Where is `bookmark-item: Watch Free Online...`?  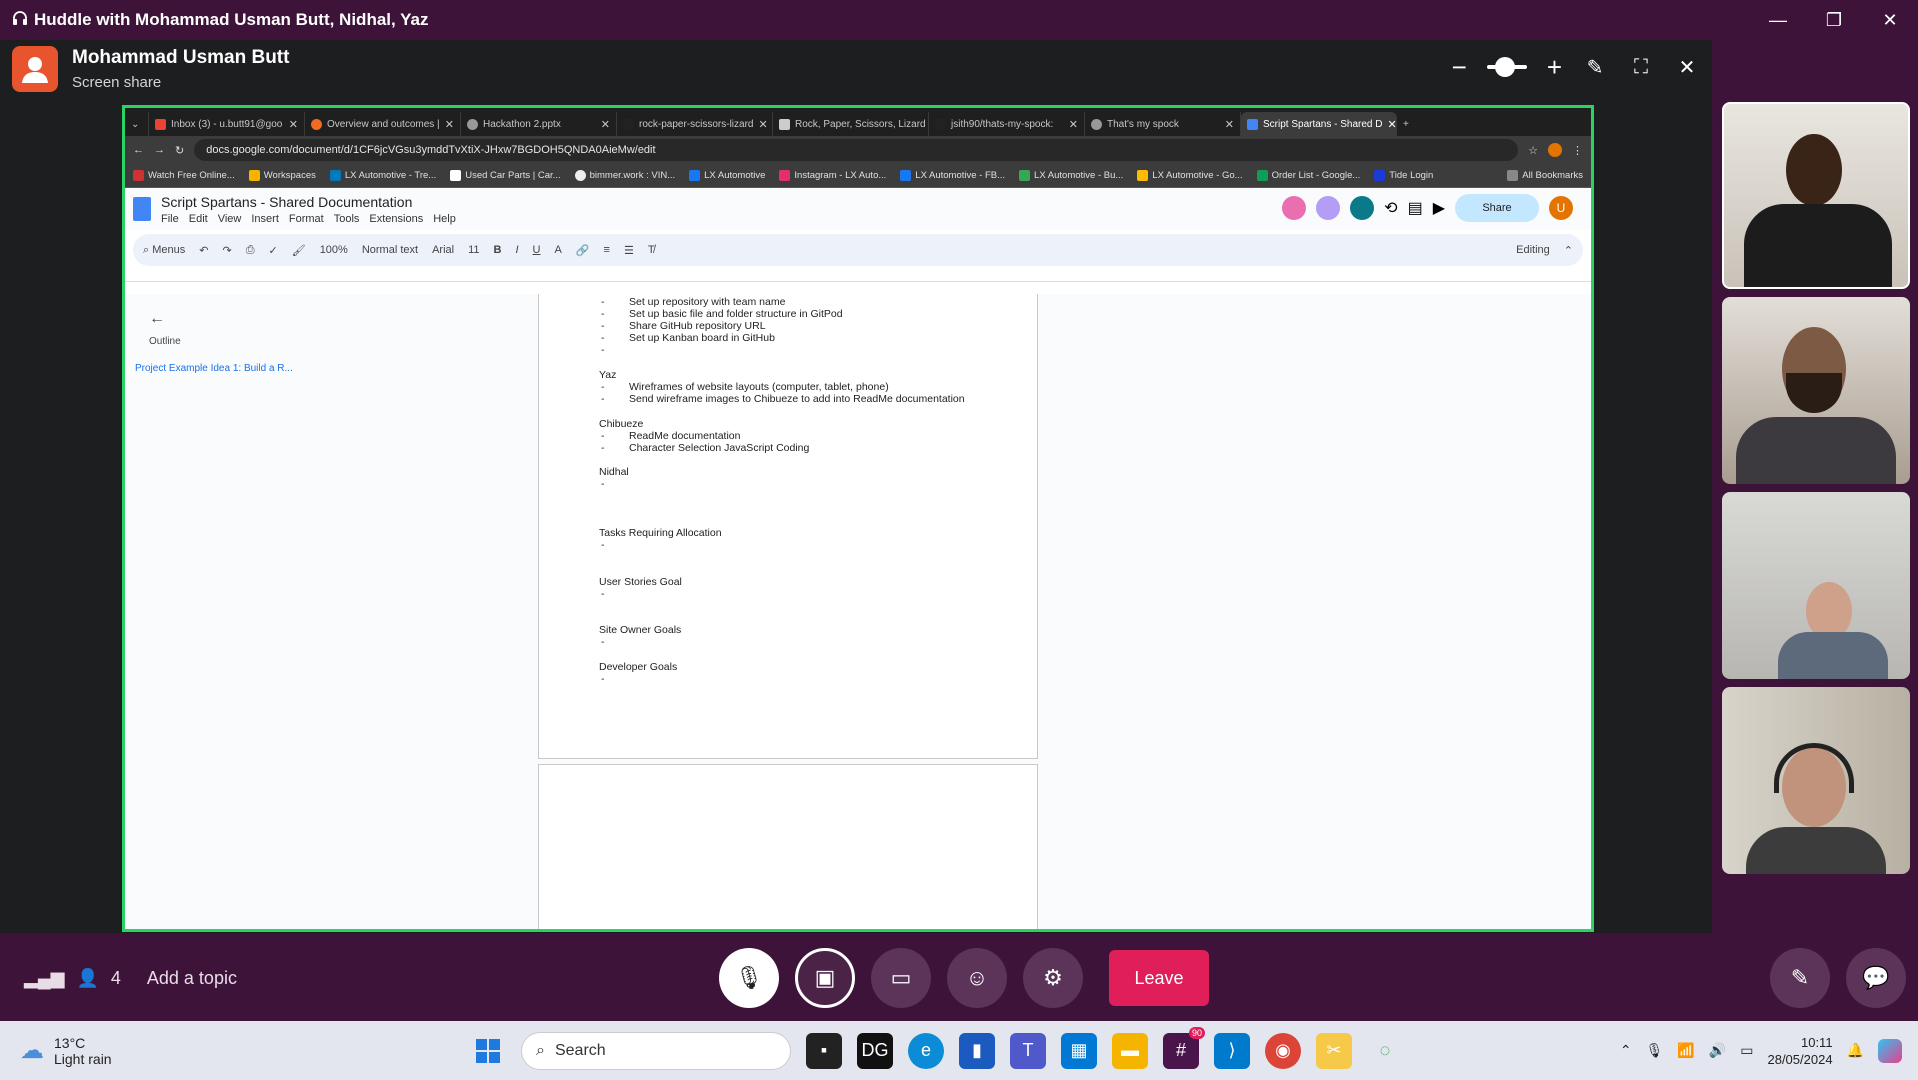
bookmark-item: Watch Free Online... is located at coordinates (184, 175).